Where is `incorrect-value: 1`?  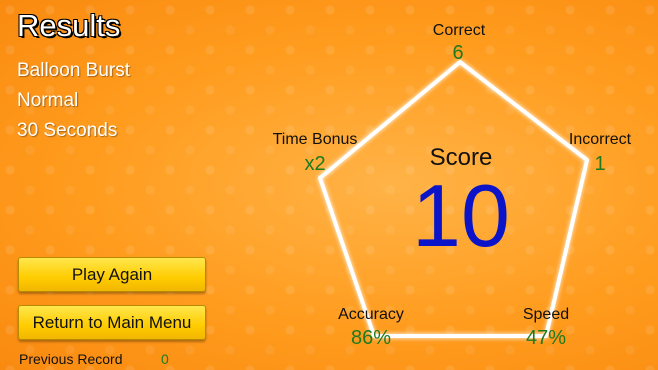
incorrect-value: 1 is located at coordinates (600, 164).